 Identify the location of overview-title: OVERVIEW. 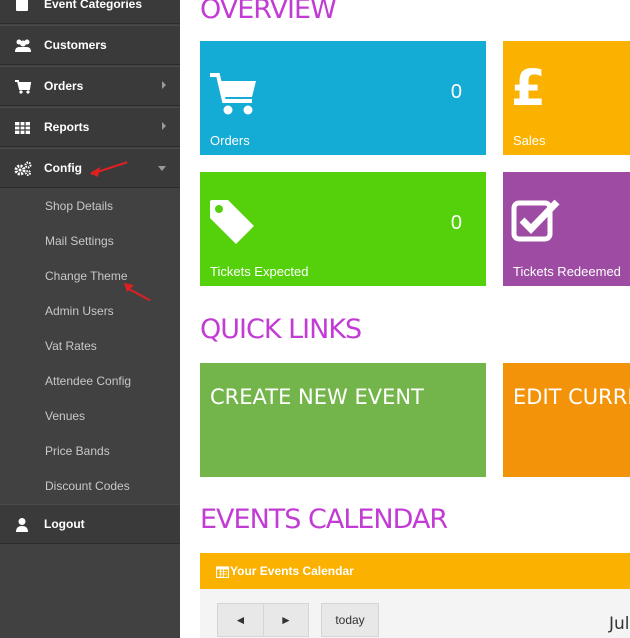
(268, 12).